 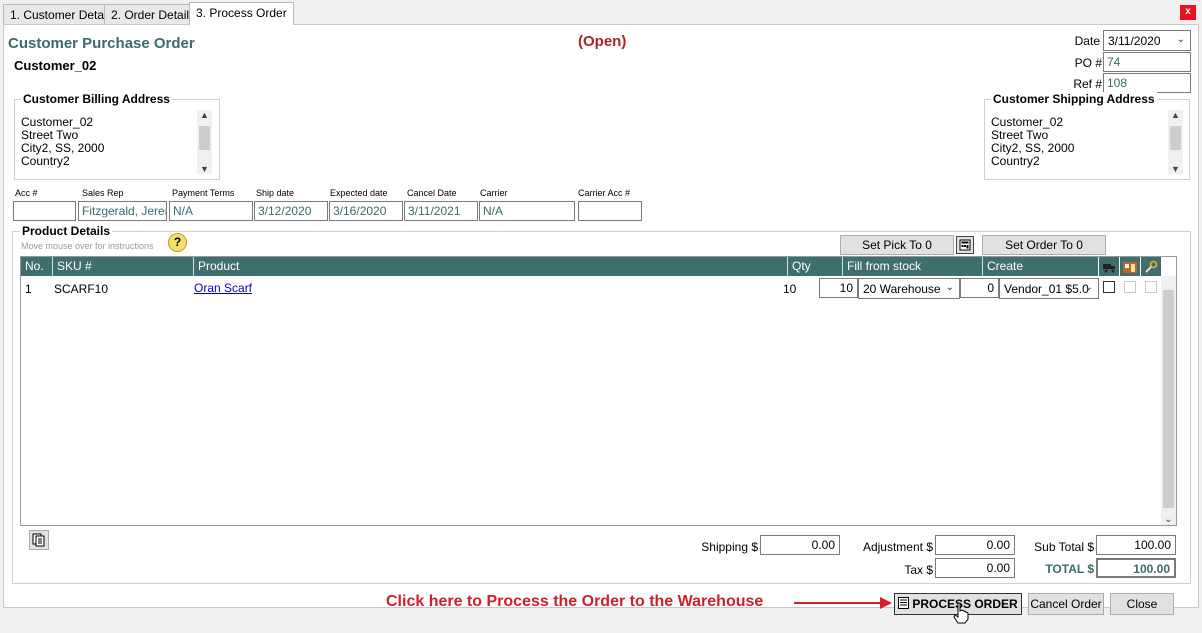 I want to click on carrier-field: N/A, so click(x=527, y=211).